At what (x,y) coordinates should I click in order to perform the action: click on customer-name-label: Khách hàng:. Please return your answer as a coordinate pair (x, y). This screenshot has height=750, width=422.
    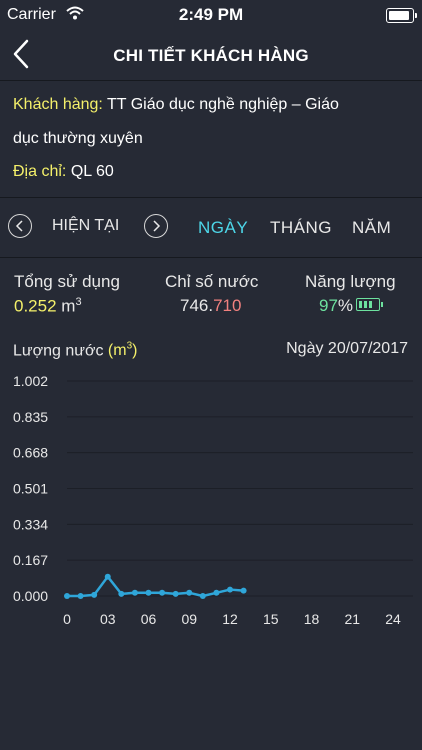
    Looking at the image, I should click on (58, 104).